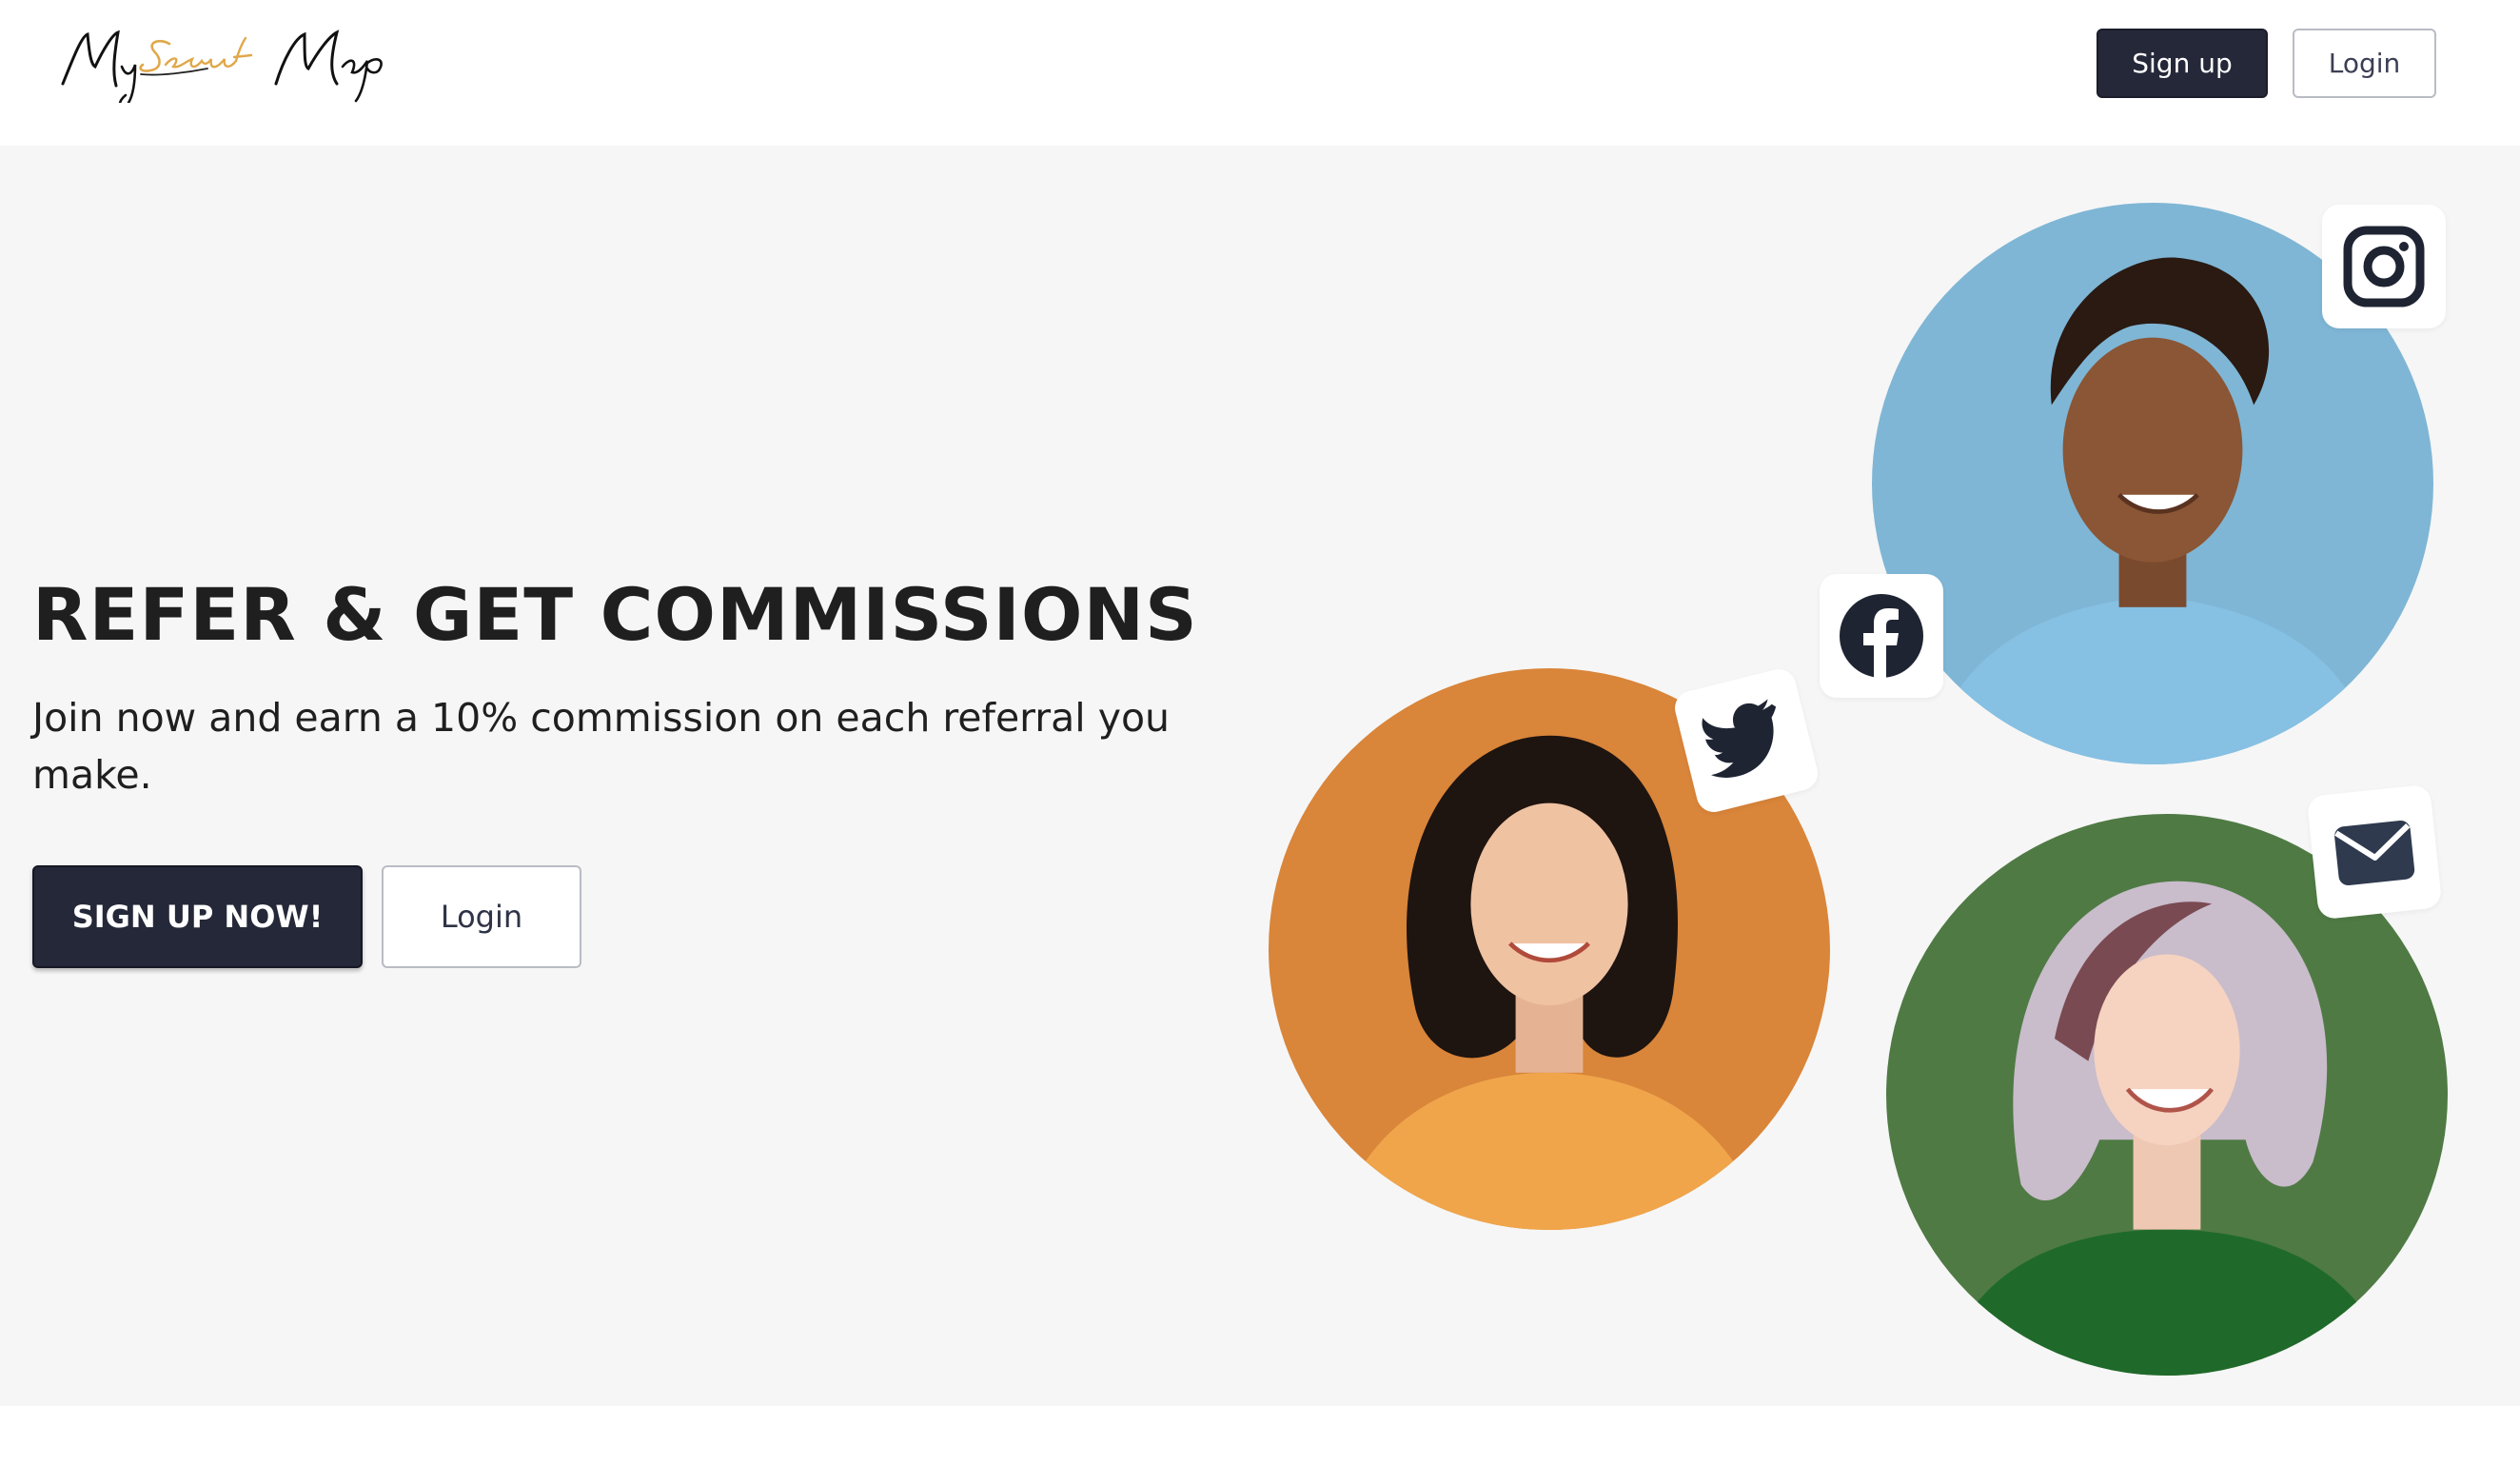 The height and width of the screenshot is (1466, 2520). I want to click on facebook-tile, so click(1881, 636).